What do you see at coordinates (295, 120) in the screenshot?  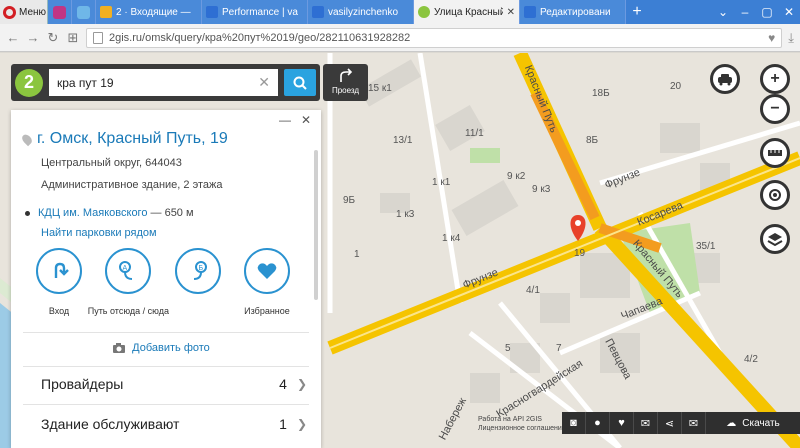 I see `card-controls: — ✕` at bounding box center [295, 120].